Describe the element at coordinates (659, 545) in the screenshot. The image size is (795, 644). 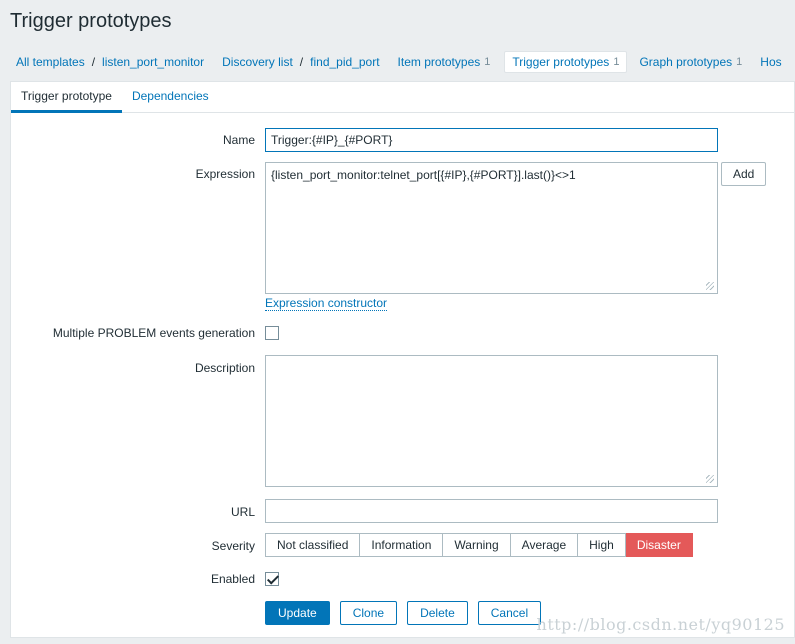
I see `severity-disaster: Disaster` at that location.